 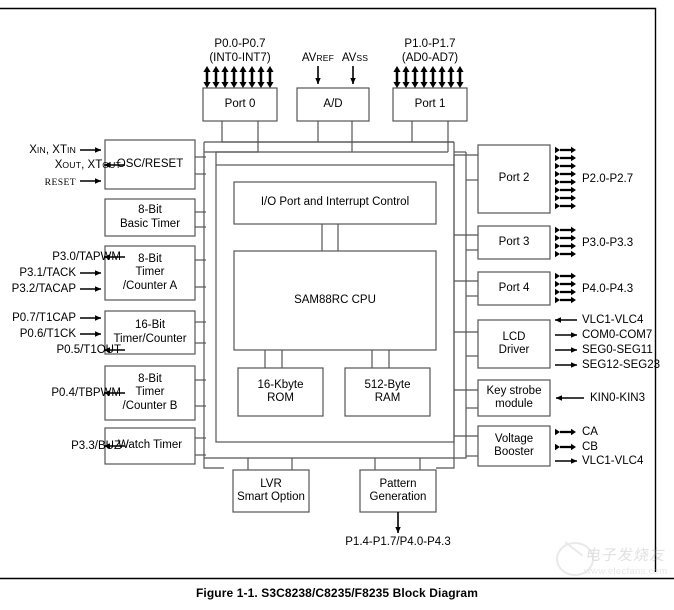 What do you see at coordinates (430, 58) in the screenshot?
I see `label-p1-range-line2: (AD0-AD7)` at bounding box center [430, 58].